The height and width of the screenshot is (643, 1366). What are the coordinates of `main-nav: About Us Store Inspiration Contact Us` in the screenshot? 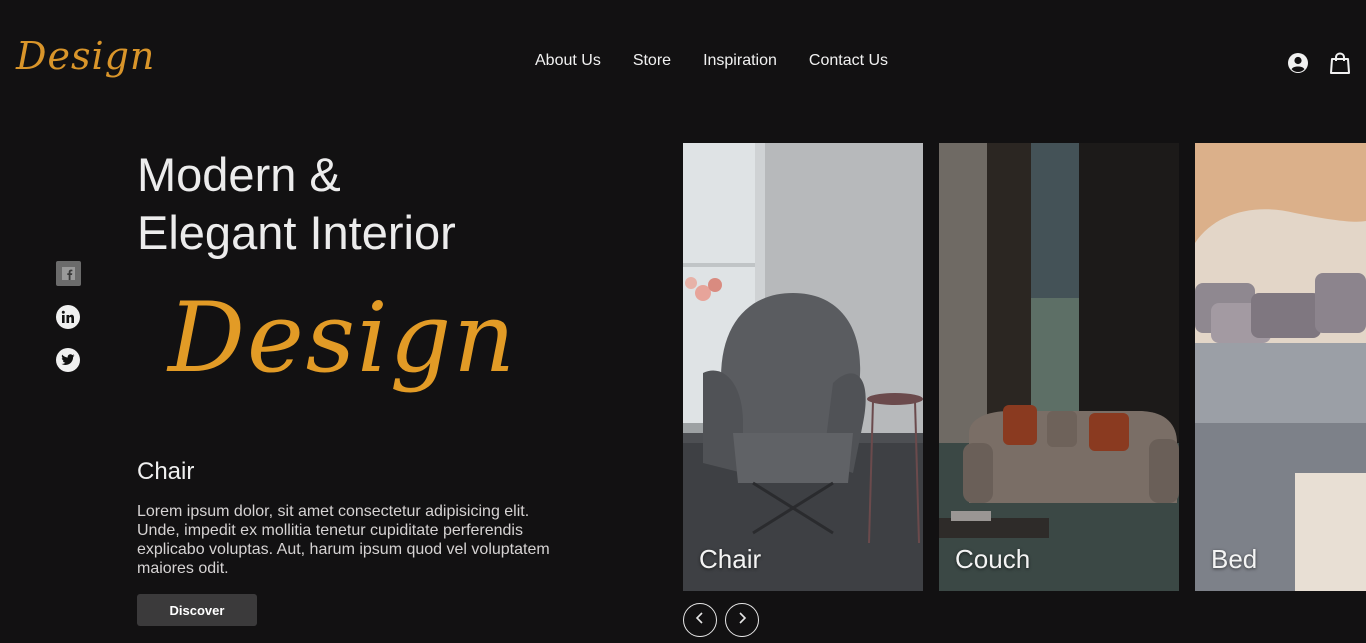 It's located at (711, 61).